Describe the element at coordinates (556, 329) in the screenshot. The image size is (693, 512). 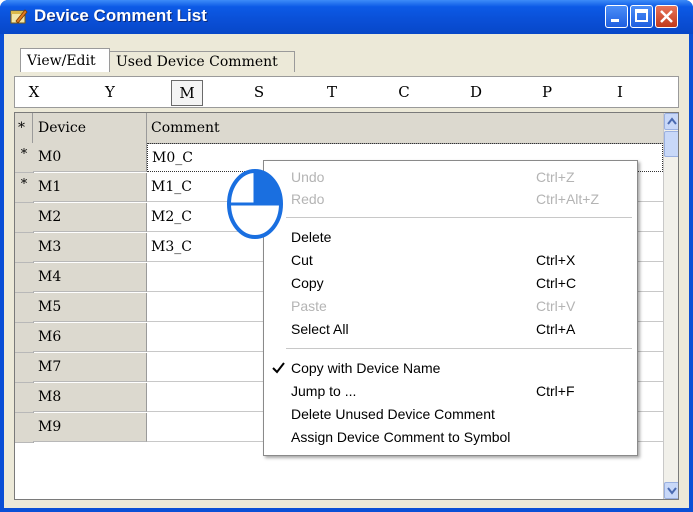
I see `menu-item-shortcut: Ctrl+A` at that location.